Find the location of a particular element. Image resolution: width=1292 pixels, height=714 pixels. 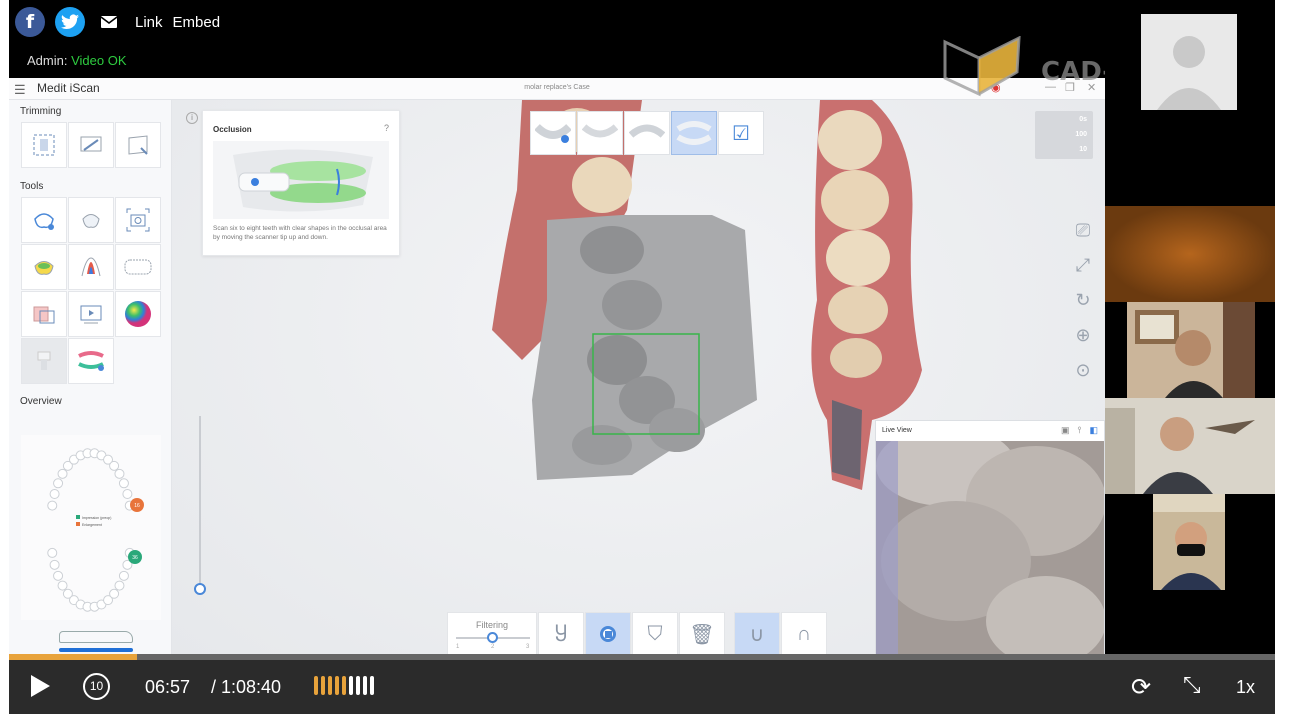

facebook-share-button: f is located at coordinates (30, 22).